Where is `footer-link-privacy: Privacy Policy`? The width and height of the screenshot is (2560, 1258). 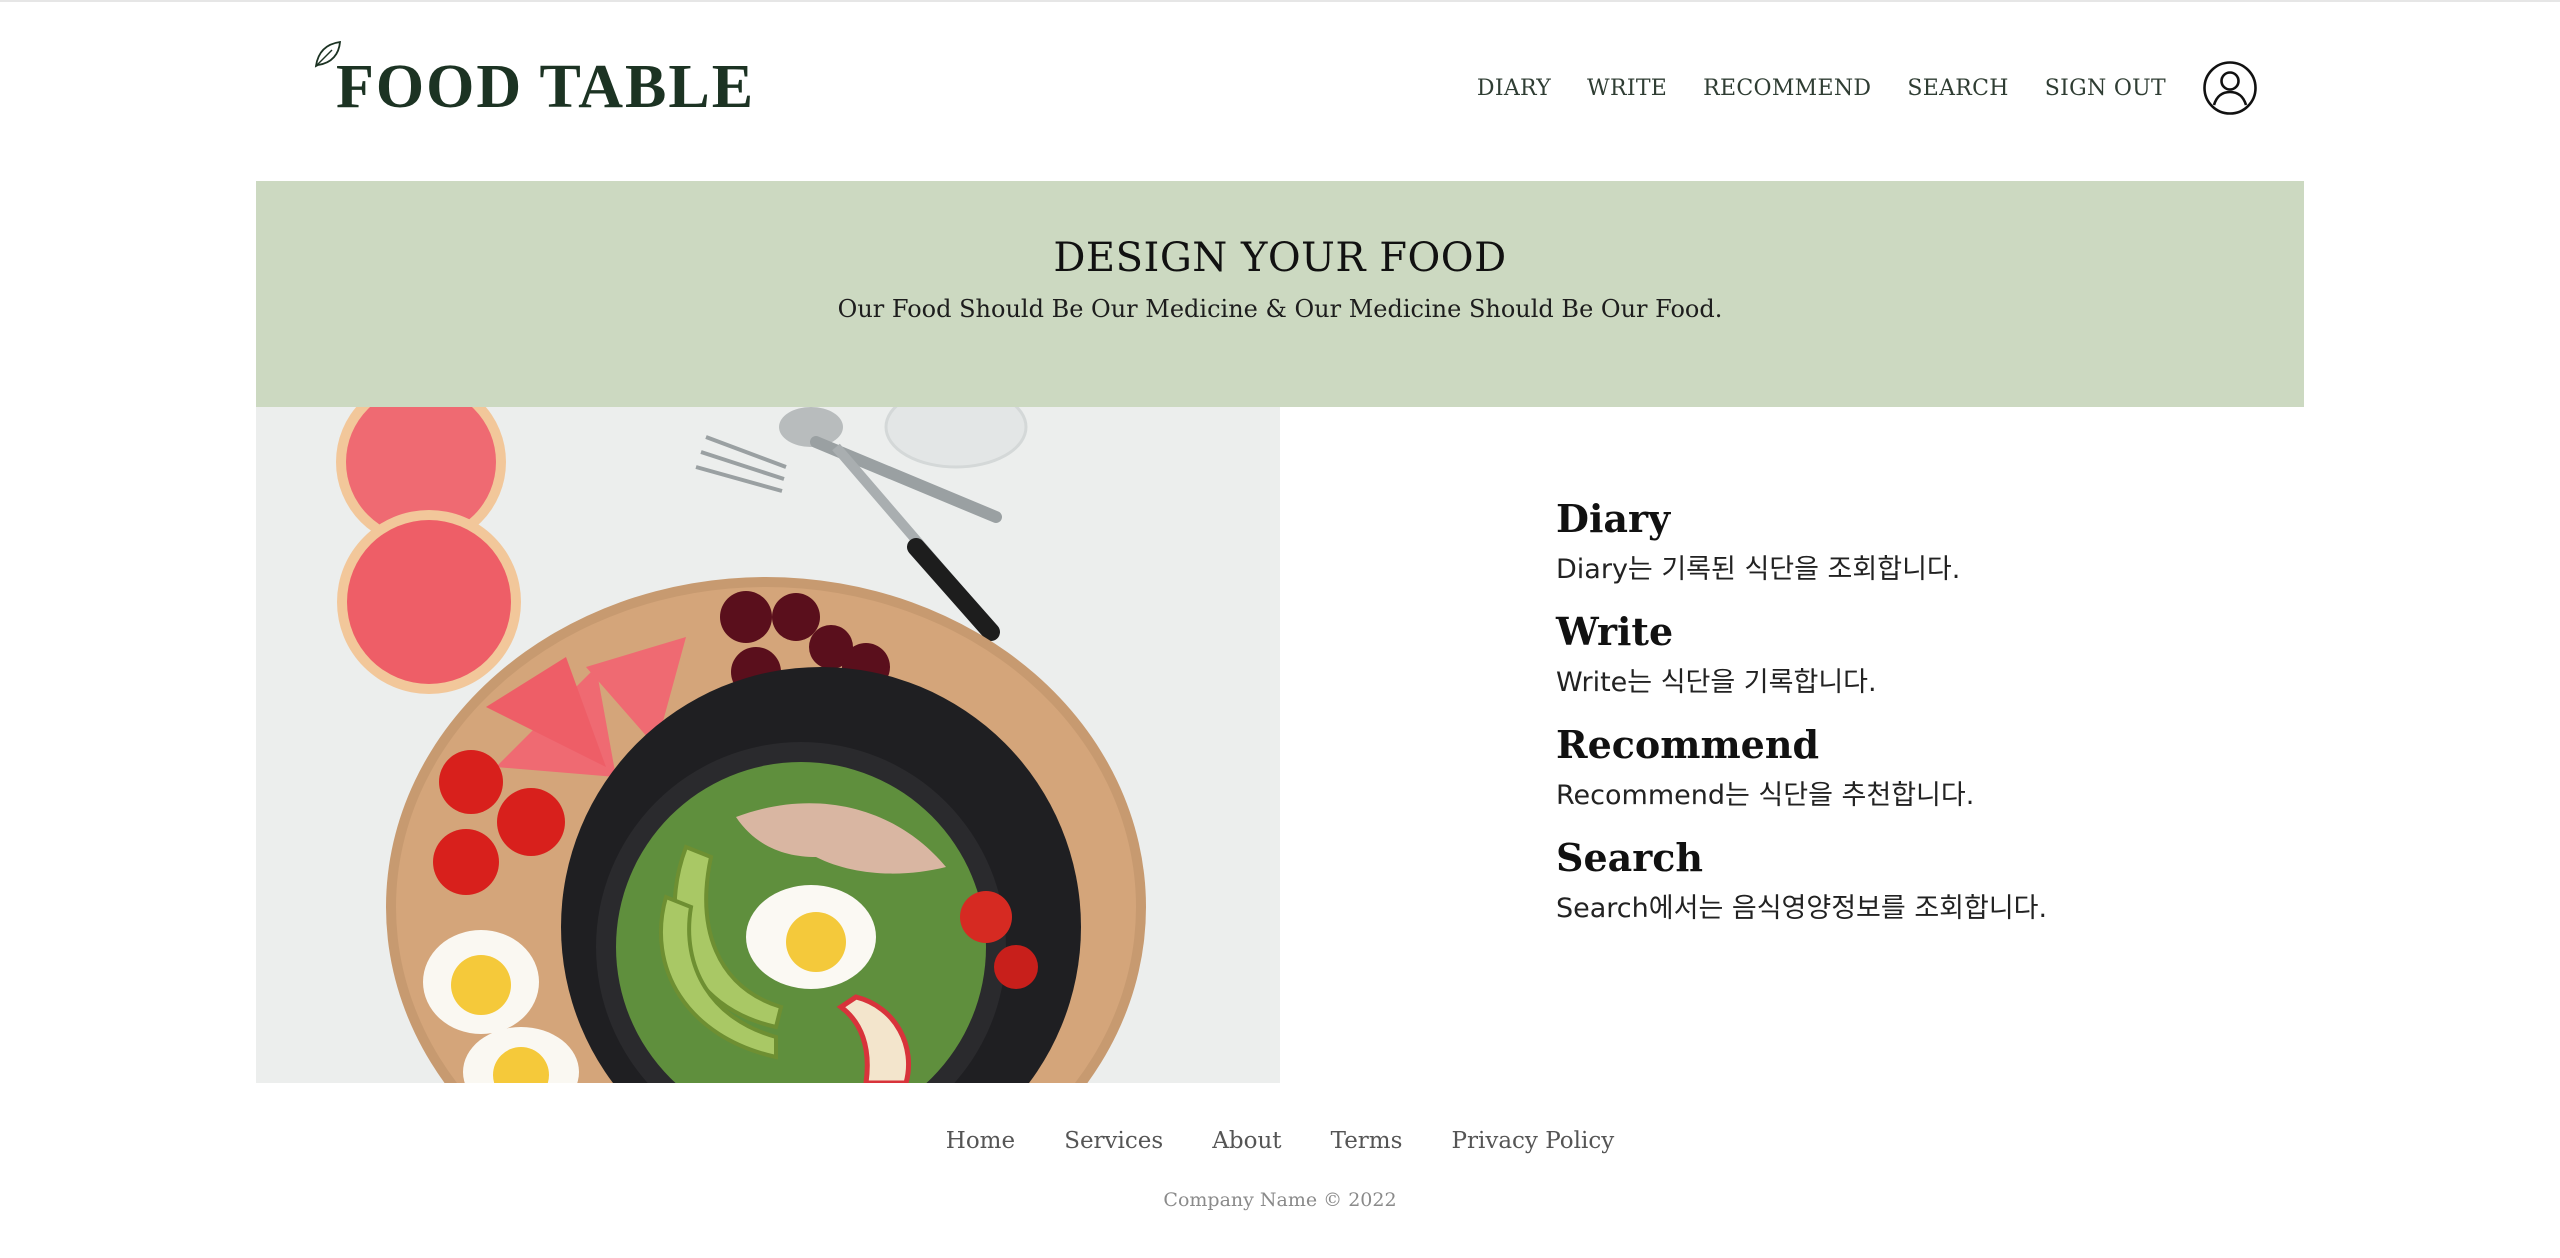 footer-link-privacy: Privacy Policy is located at coordinates (1533, 1141).